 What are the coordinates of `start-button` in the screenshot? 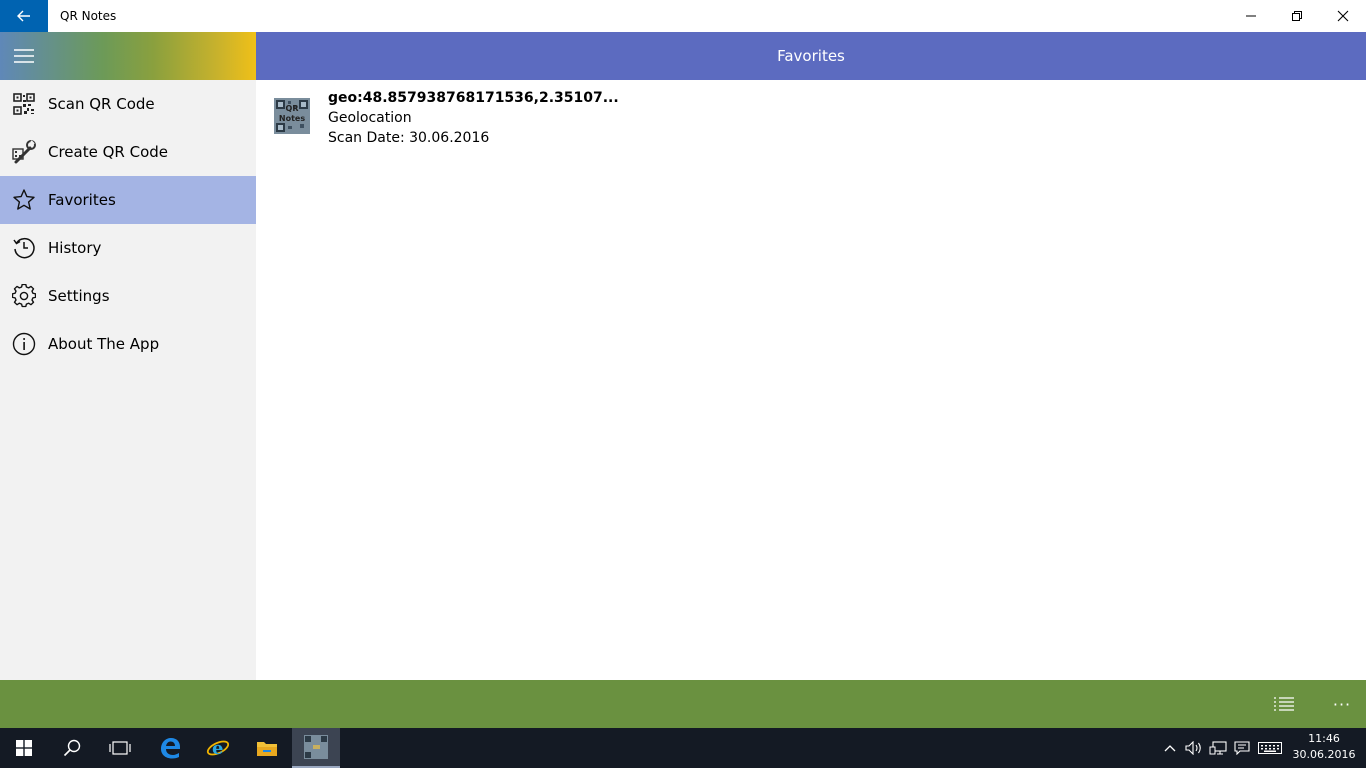 It's located at (24, 748).